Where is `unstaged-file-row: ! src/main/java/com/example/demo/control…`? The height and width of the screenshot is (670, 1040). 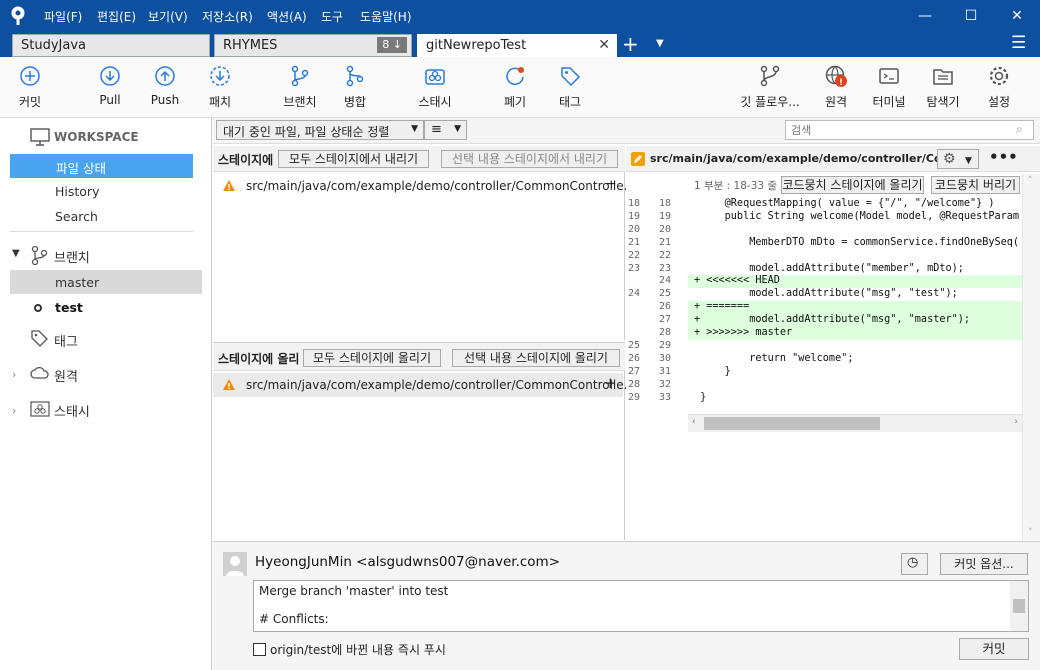
unstaged-file-row: ! src/main/java/com/example/demo/control… is located at coordinates (424, 385).